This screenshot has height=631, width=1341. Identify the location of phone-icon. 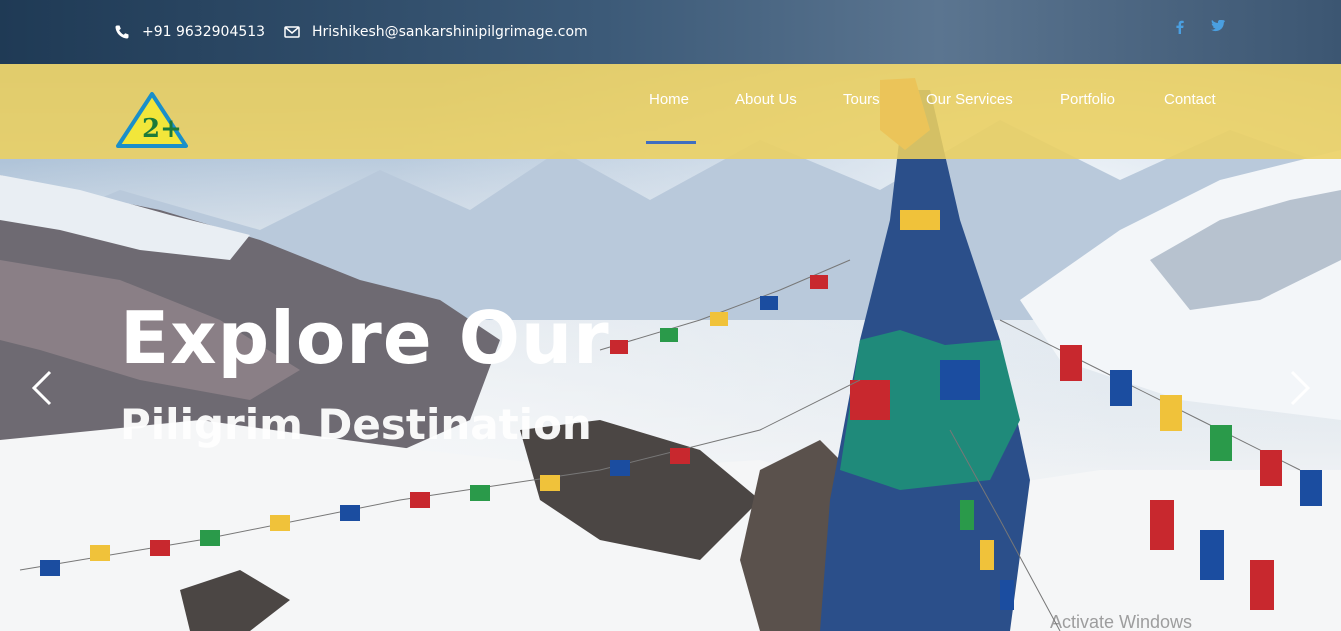
(122, 32).